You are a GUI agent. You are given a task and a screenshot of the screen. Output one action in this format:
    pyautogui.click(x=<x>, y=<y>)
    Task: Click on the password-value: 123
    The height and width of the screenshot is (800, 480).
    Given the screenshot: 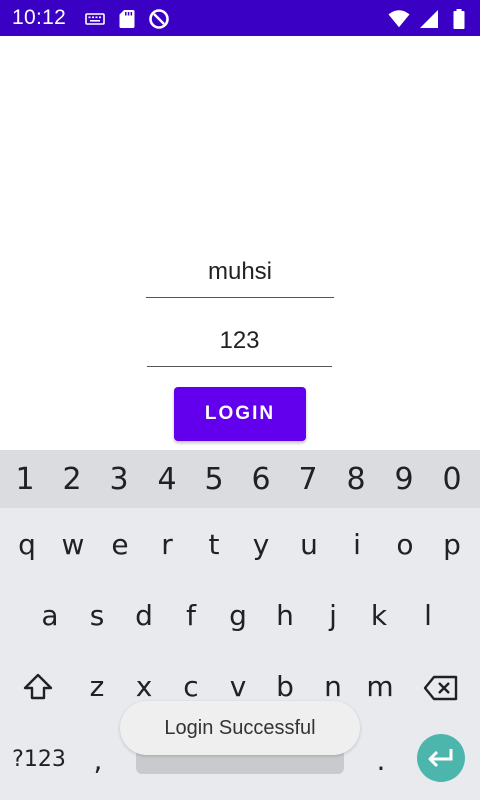 What is the action you would take?
    pyautogui.click(x=239, y=340)
    